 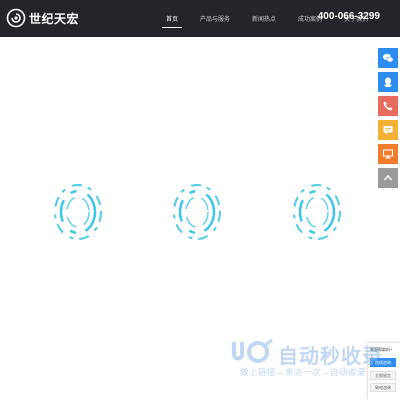 What do you see at coordinates (172, 18) in the screenshot?
I see `nav-item-home: 首页` at bounding box center [172, 18].